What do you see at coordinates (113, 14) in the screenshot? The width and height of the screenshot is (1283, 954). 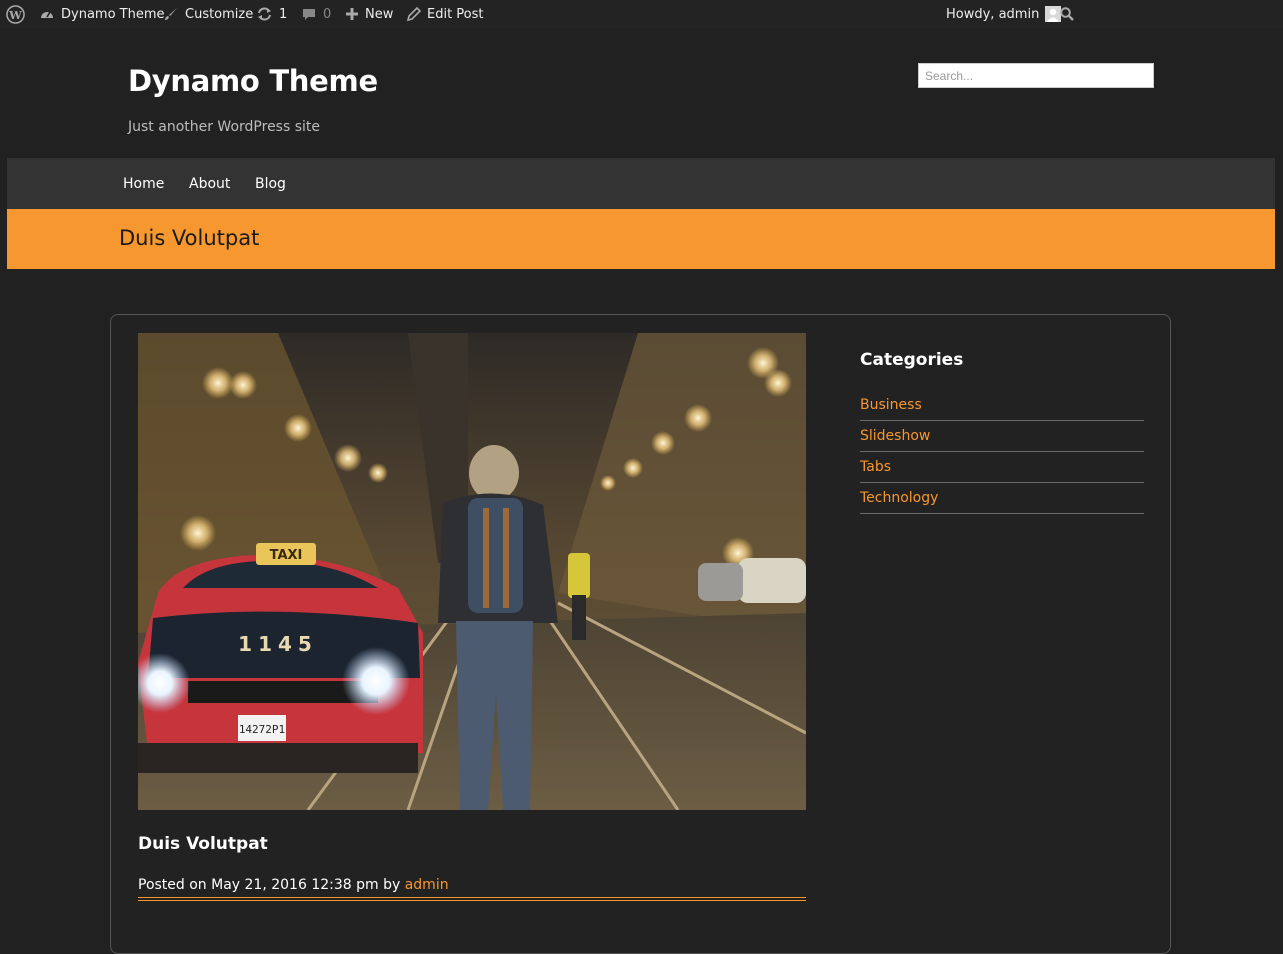 I see `site-name-label: Dynamo Theme` at bounding box center [113, 14].